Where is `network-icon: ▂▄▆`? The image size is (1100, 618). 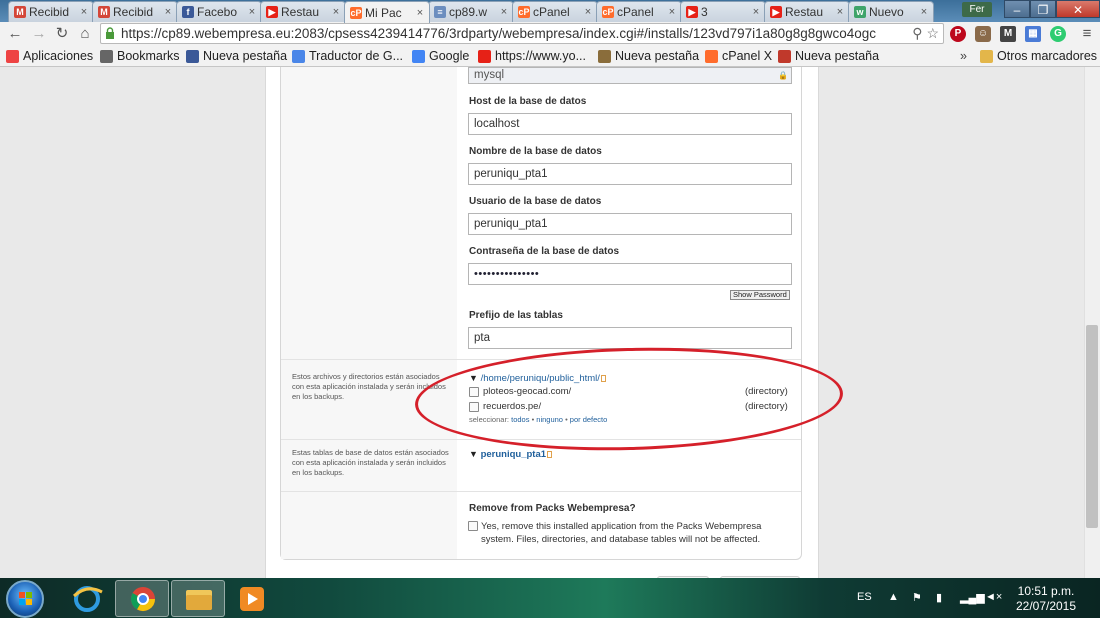
network-icon: ▂▄▆ is located at coordinates (972, 597).